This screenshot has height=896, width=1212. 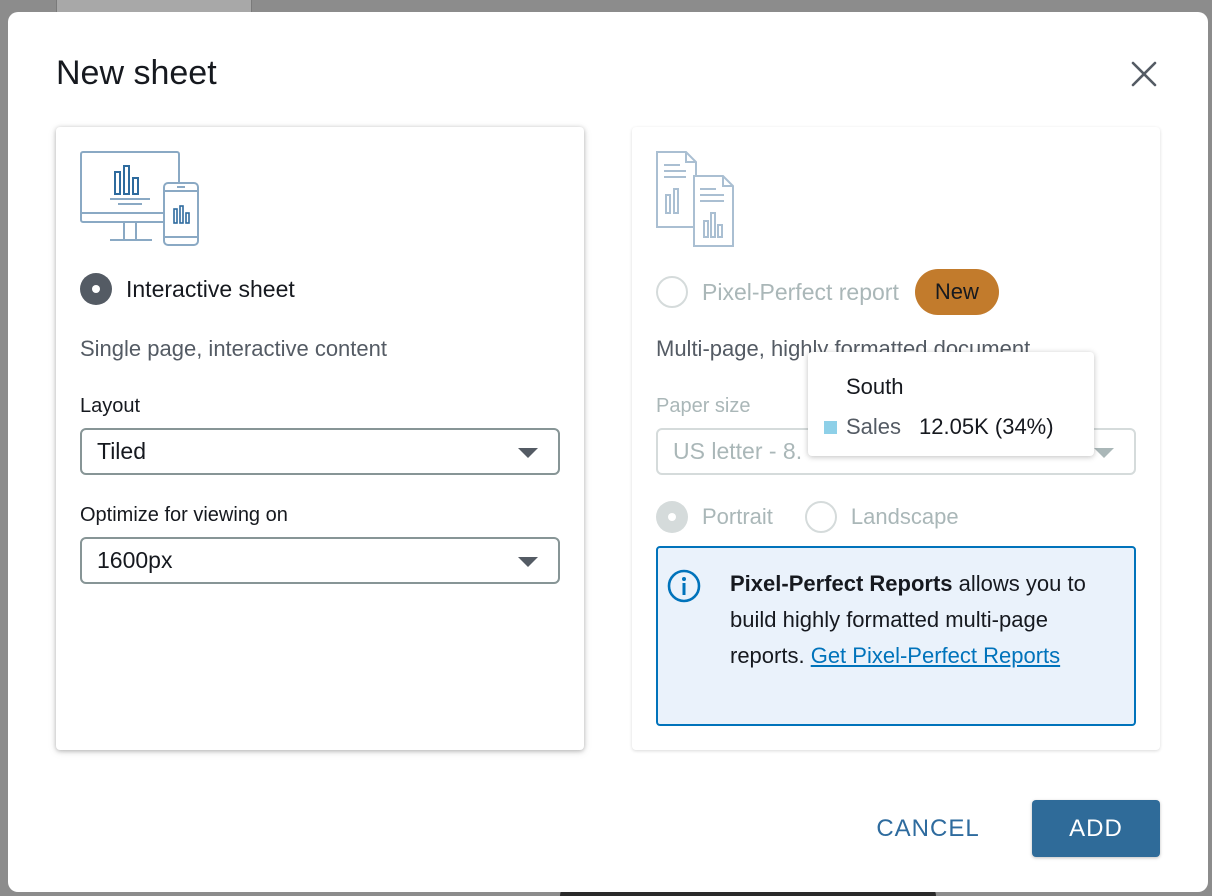 I want to click on add-button: ADD, so click(x=1096, y=828).